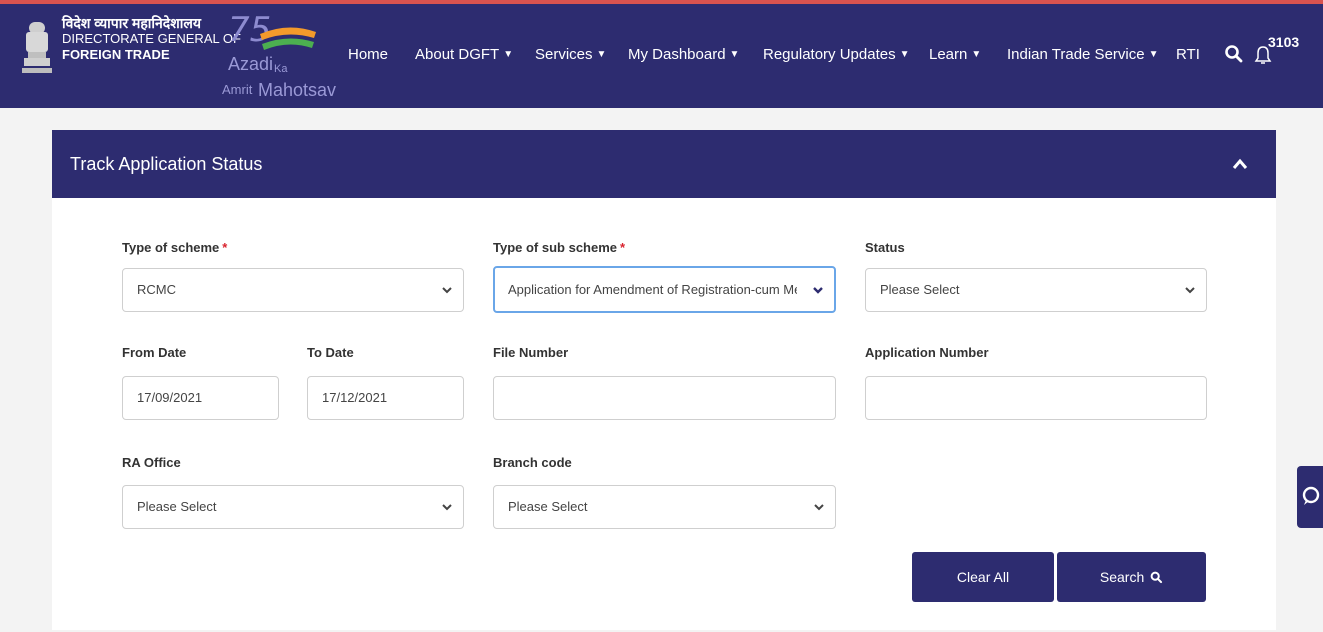 This screenshot has width=1323, height=632. I want to click on application-number-label: Application Number, so click(927, 352).